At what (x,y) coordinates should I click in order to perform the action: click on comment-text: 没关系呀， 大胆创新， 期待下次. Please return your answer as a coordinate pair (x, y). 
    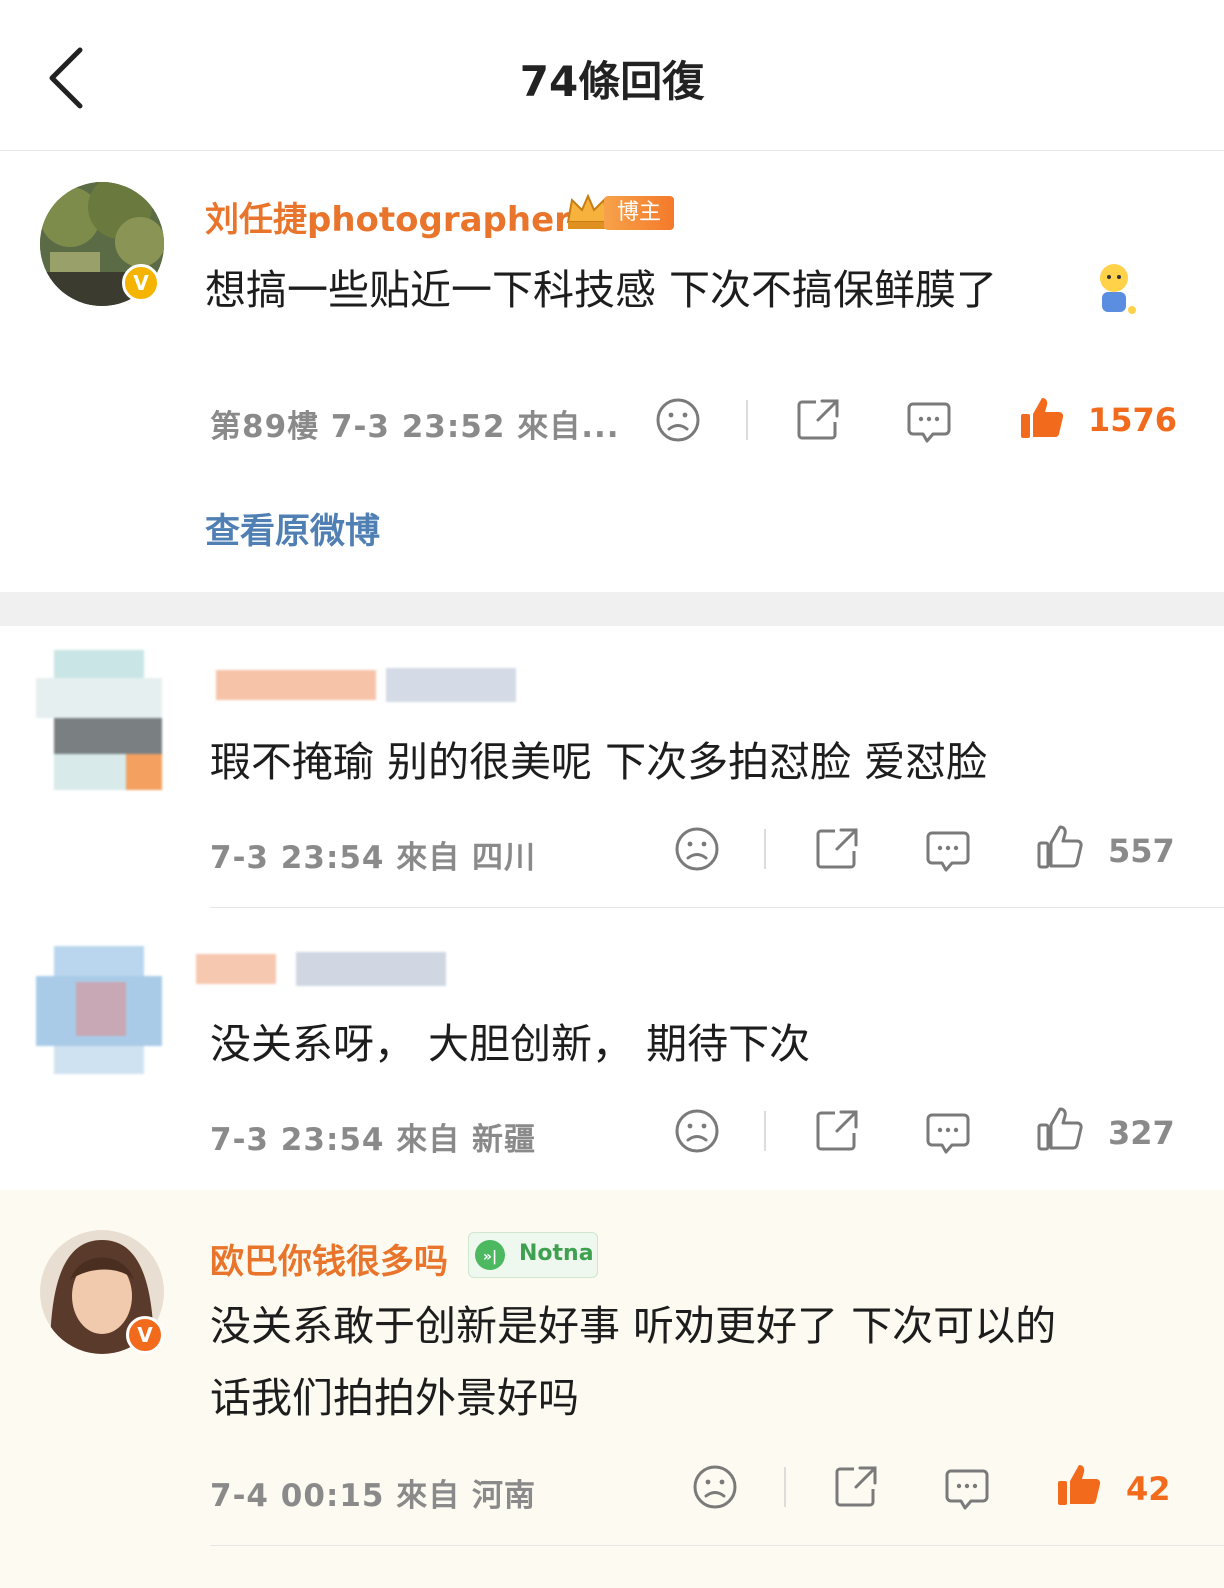
    Looking at the image, I should click on (510, 1044).